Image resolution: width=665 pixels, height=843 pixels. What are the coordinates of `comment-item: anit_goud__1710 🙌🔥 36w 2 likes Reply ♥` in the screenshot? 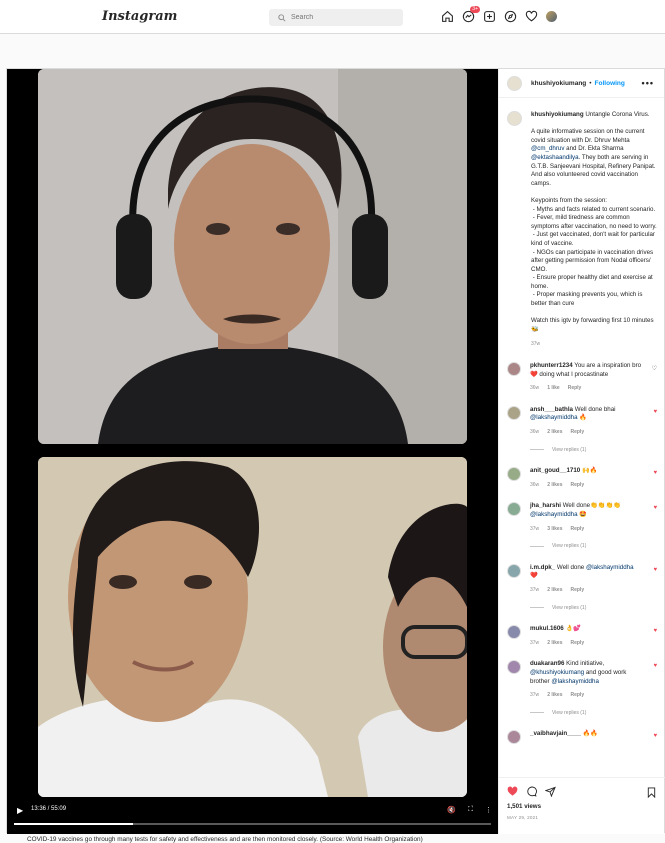 It's located at (582, 478).